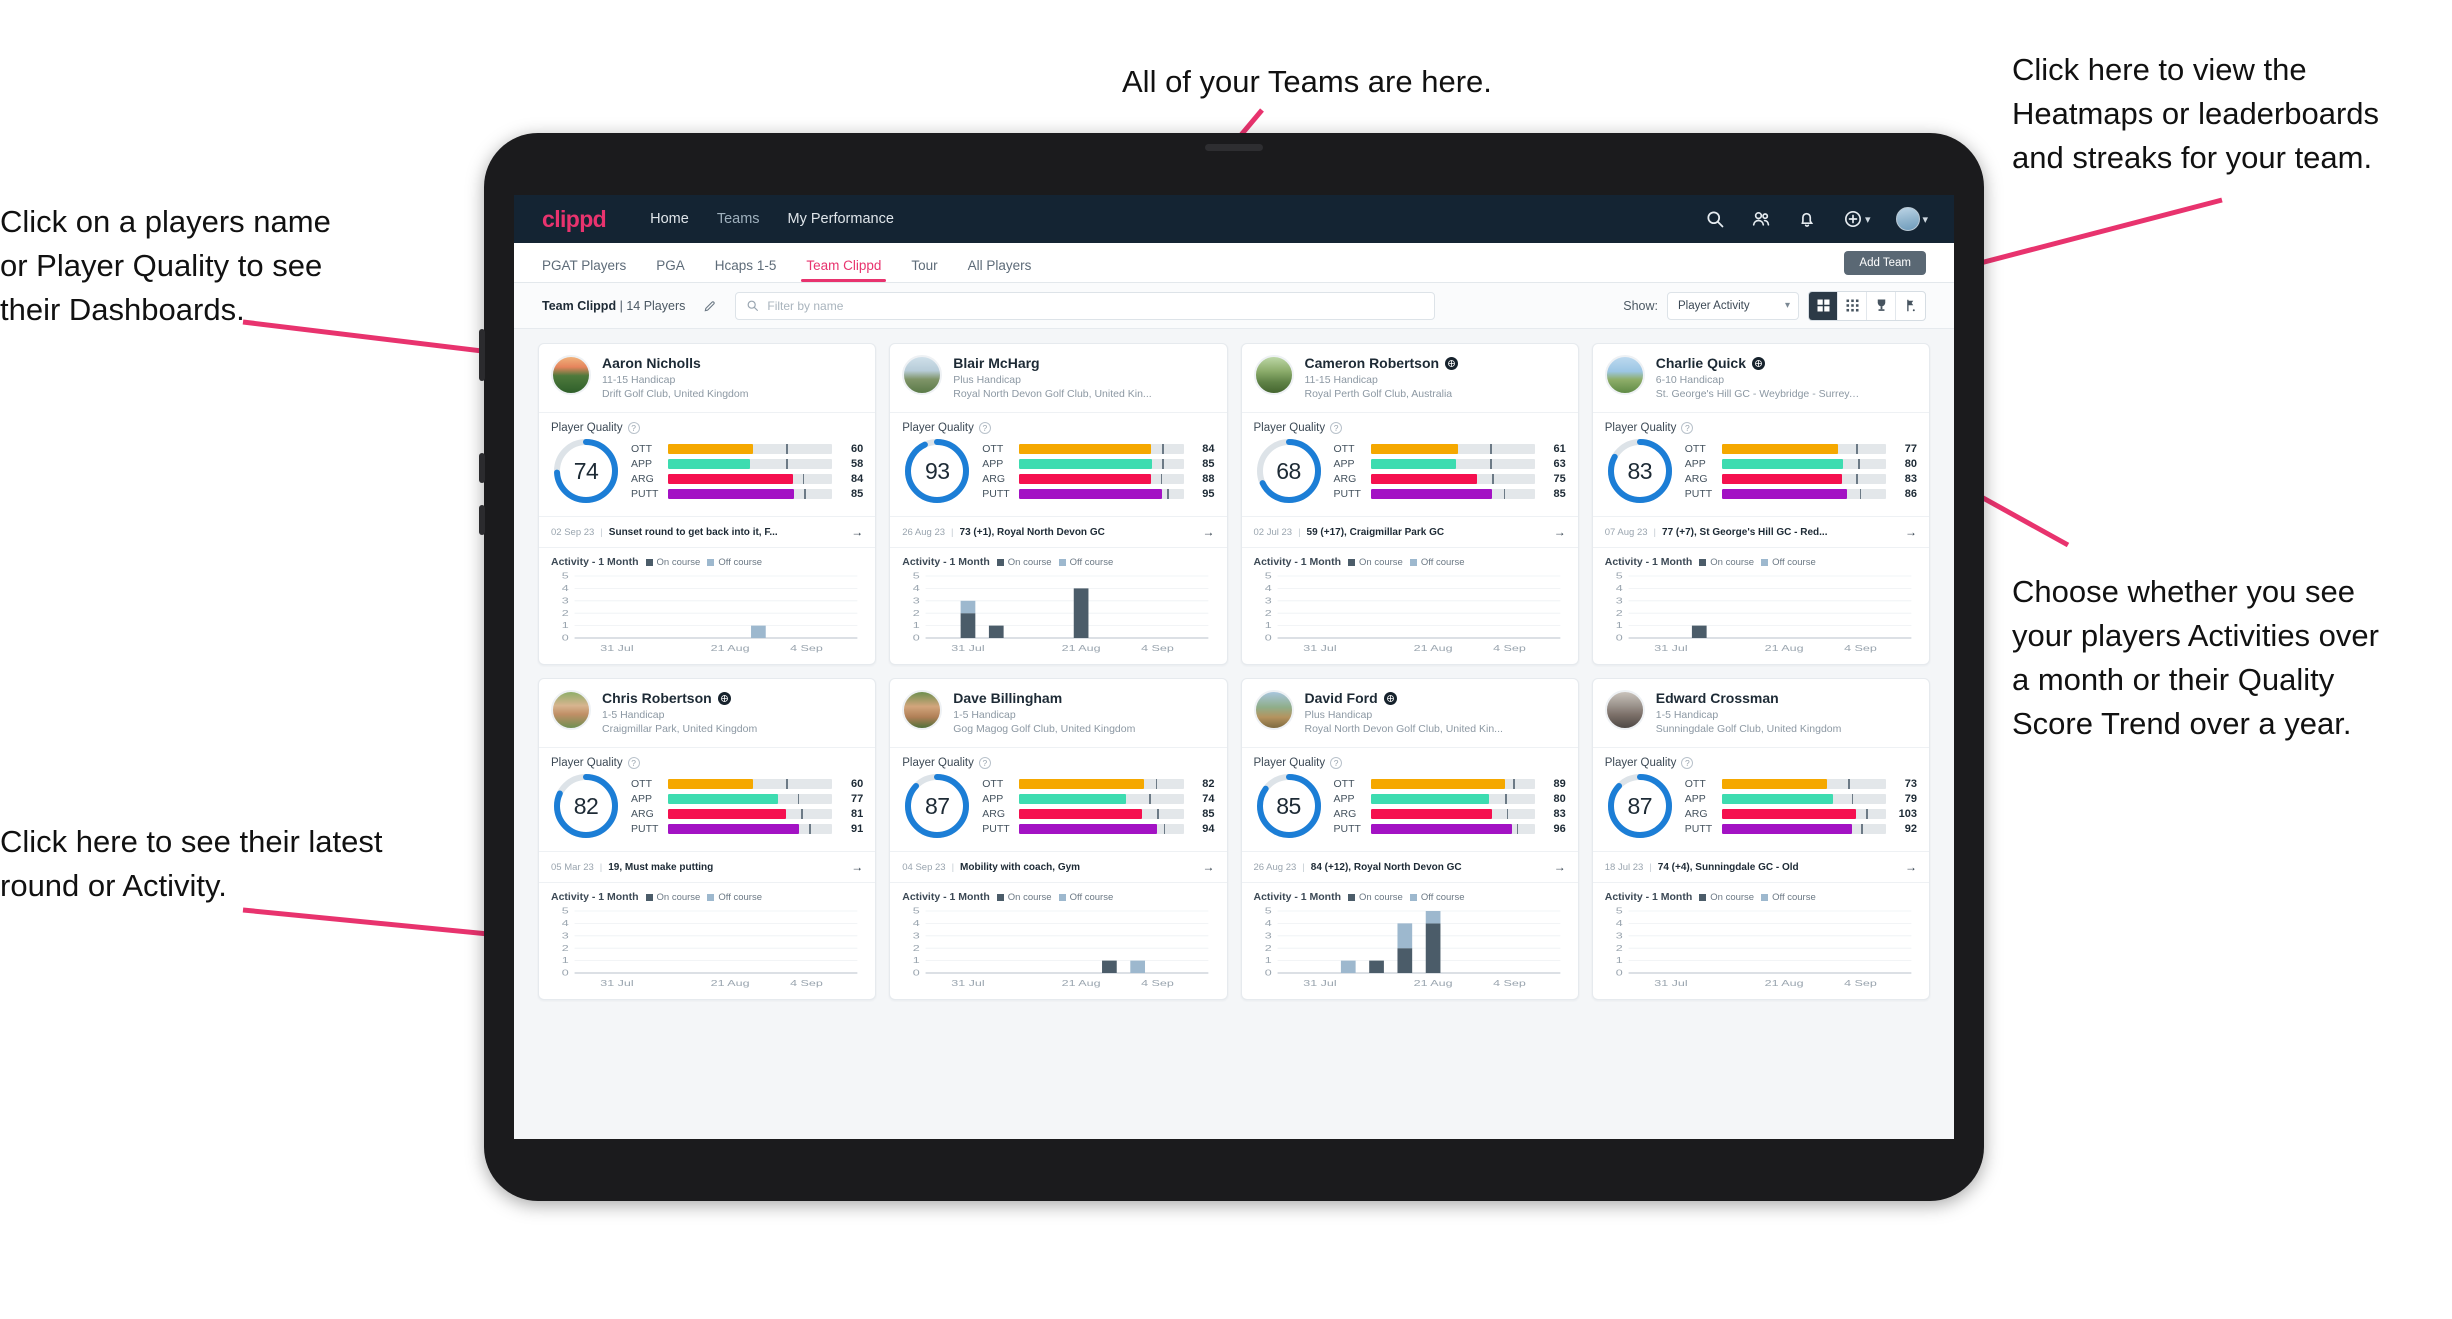 The image size is (2452, 1319). I want to click on player-name: David Ford, so click(1341, 698).